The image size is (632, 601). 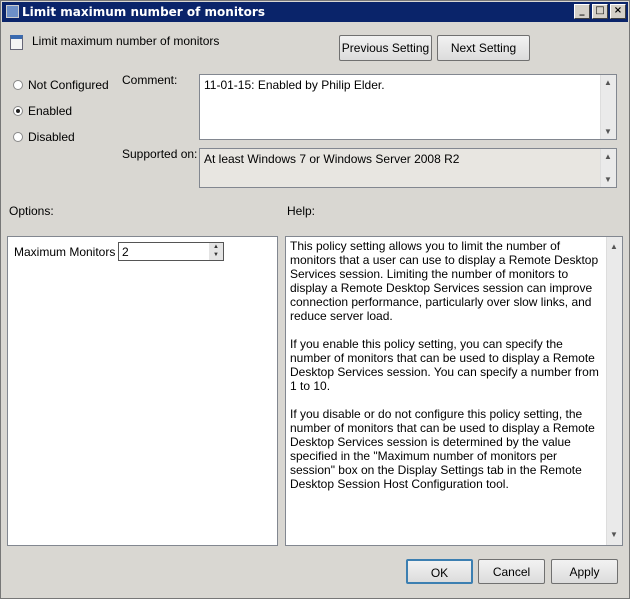 What do you see at coordinates (68, 85) in the screenshot?
I see `radio-label: Not Configured` at bounding box center [68, 85].